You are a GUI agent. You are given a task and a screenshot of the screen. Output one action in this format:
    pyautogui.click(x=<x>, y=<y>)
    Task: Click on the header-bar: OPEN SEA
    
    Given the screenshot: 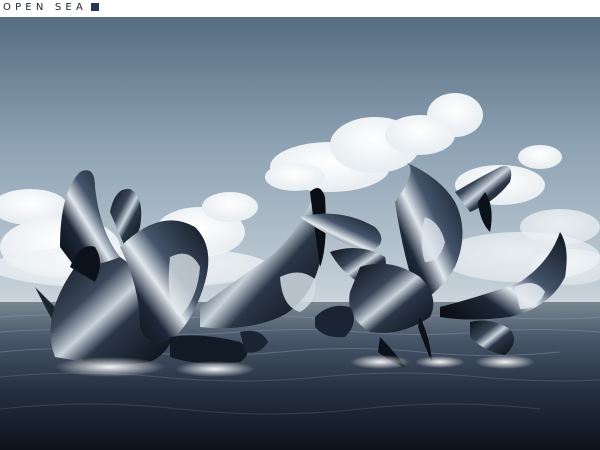 What is the action you would take?
    pyautogui.click(x=300, y=8)
    